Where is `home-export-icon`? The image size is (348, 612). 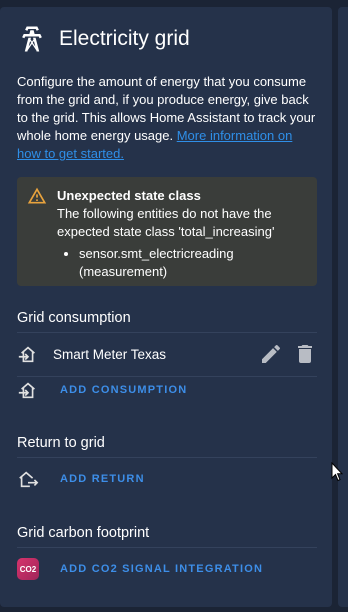
home-export-icon is located at coordinates (29, 479).